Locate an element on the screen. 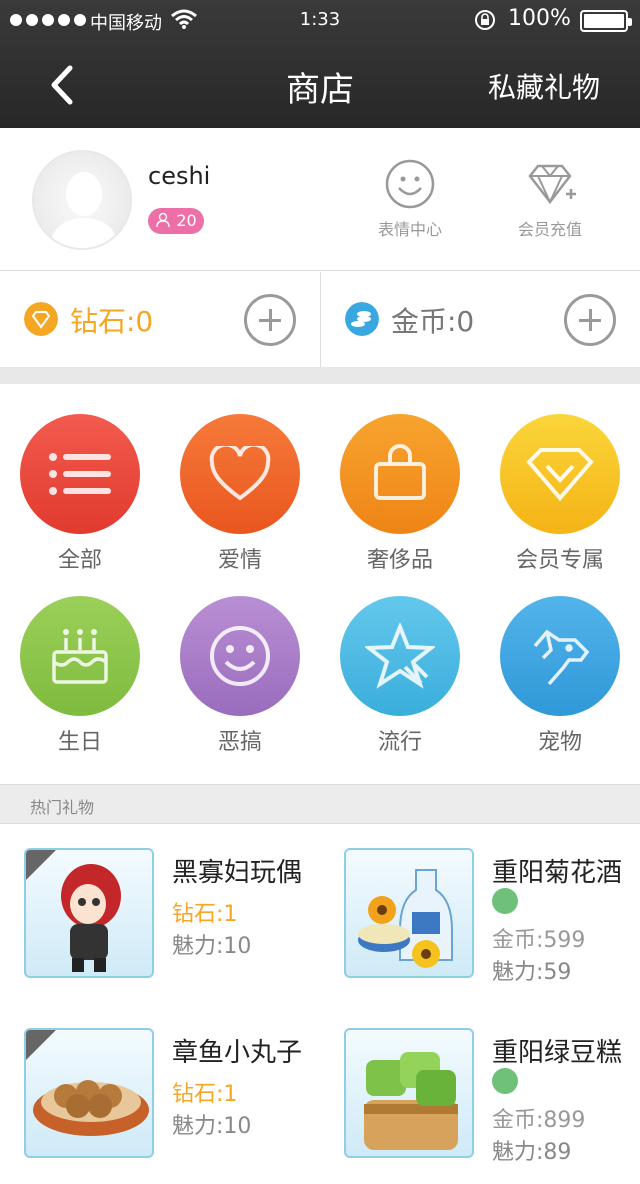 Image resolution: width=640 pixels, height=1184 pixels. category-label: 恶搞 is located at coordinates (239, 742).